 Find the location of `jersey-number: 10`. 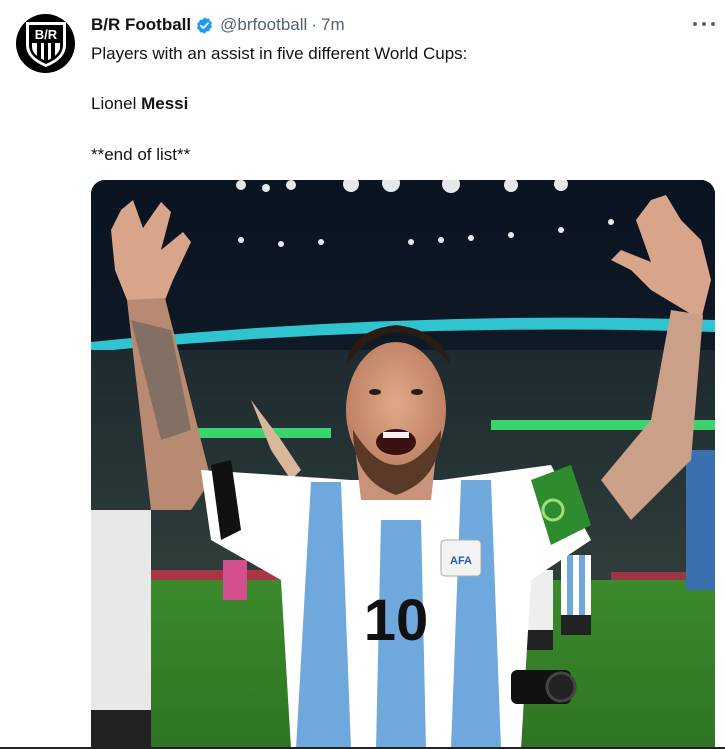

jersey-number: 10 is located at coordinates (396, 620).